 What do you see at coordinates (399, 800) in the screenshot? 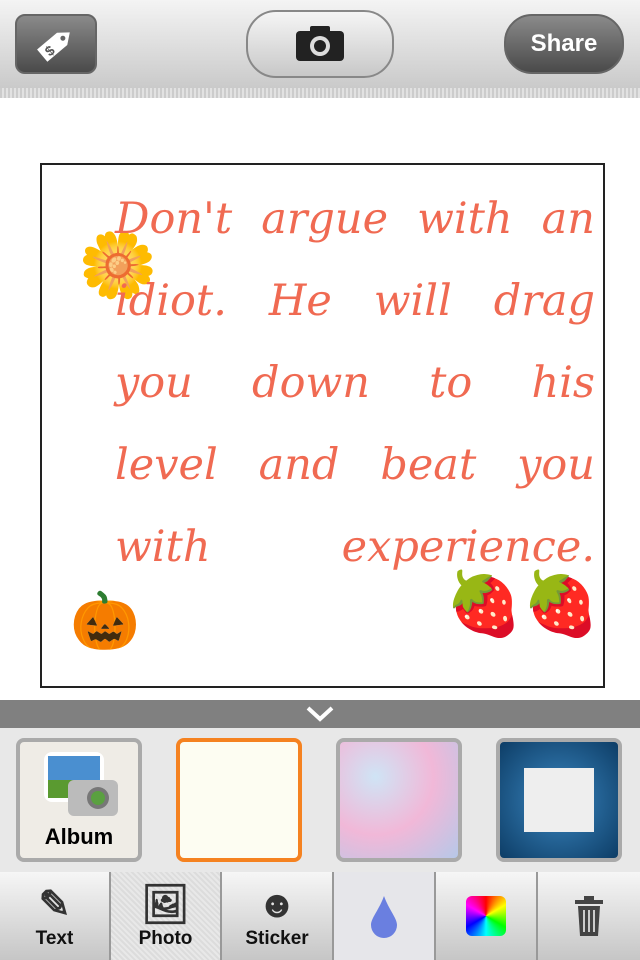
I see `bokeh-thumb` at bounding box center [399, 800].